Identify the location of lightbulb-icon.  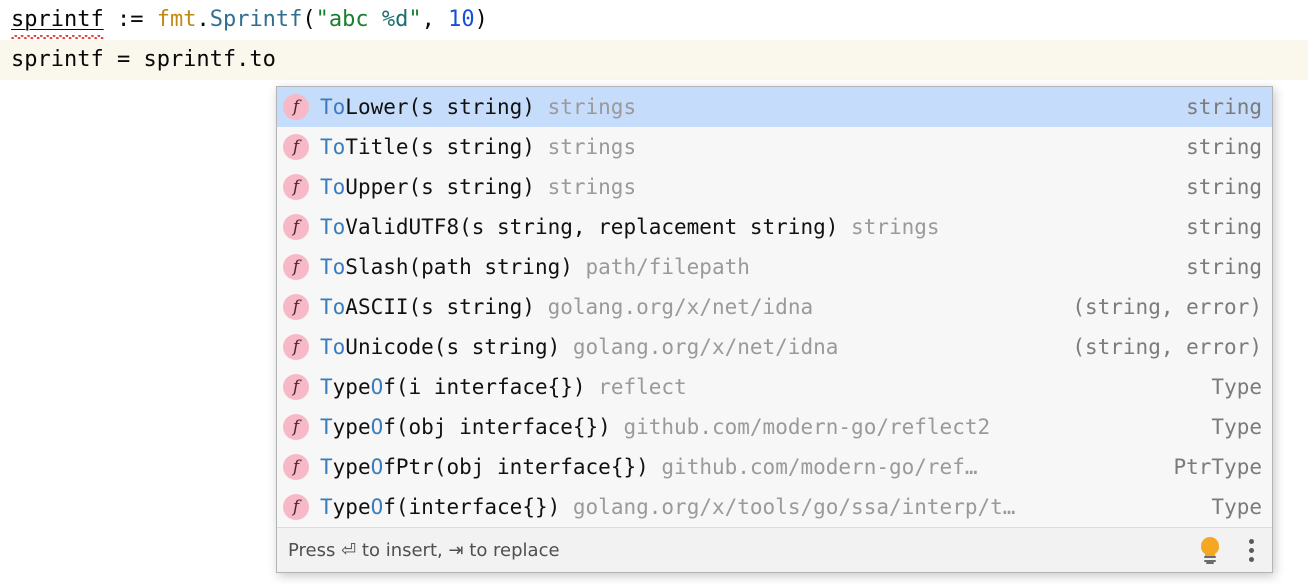
(1210, 550).